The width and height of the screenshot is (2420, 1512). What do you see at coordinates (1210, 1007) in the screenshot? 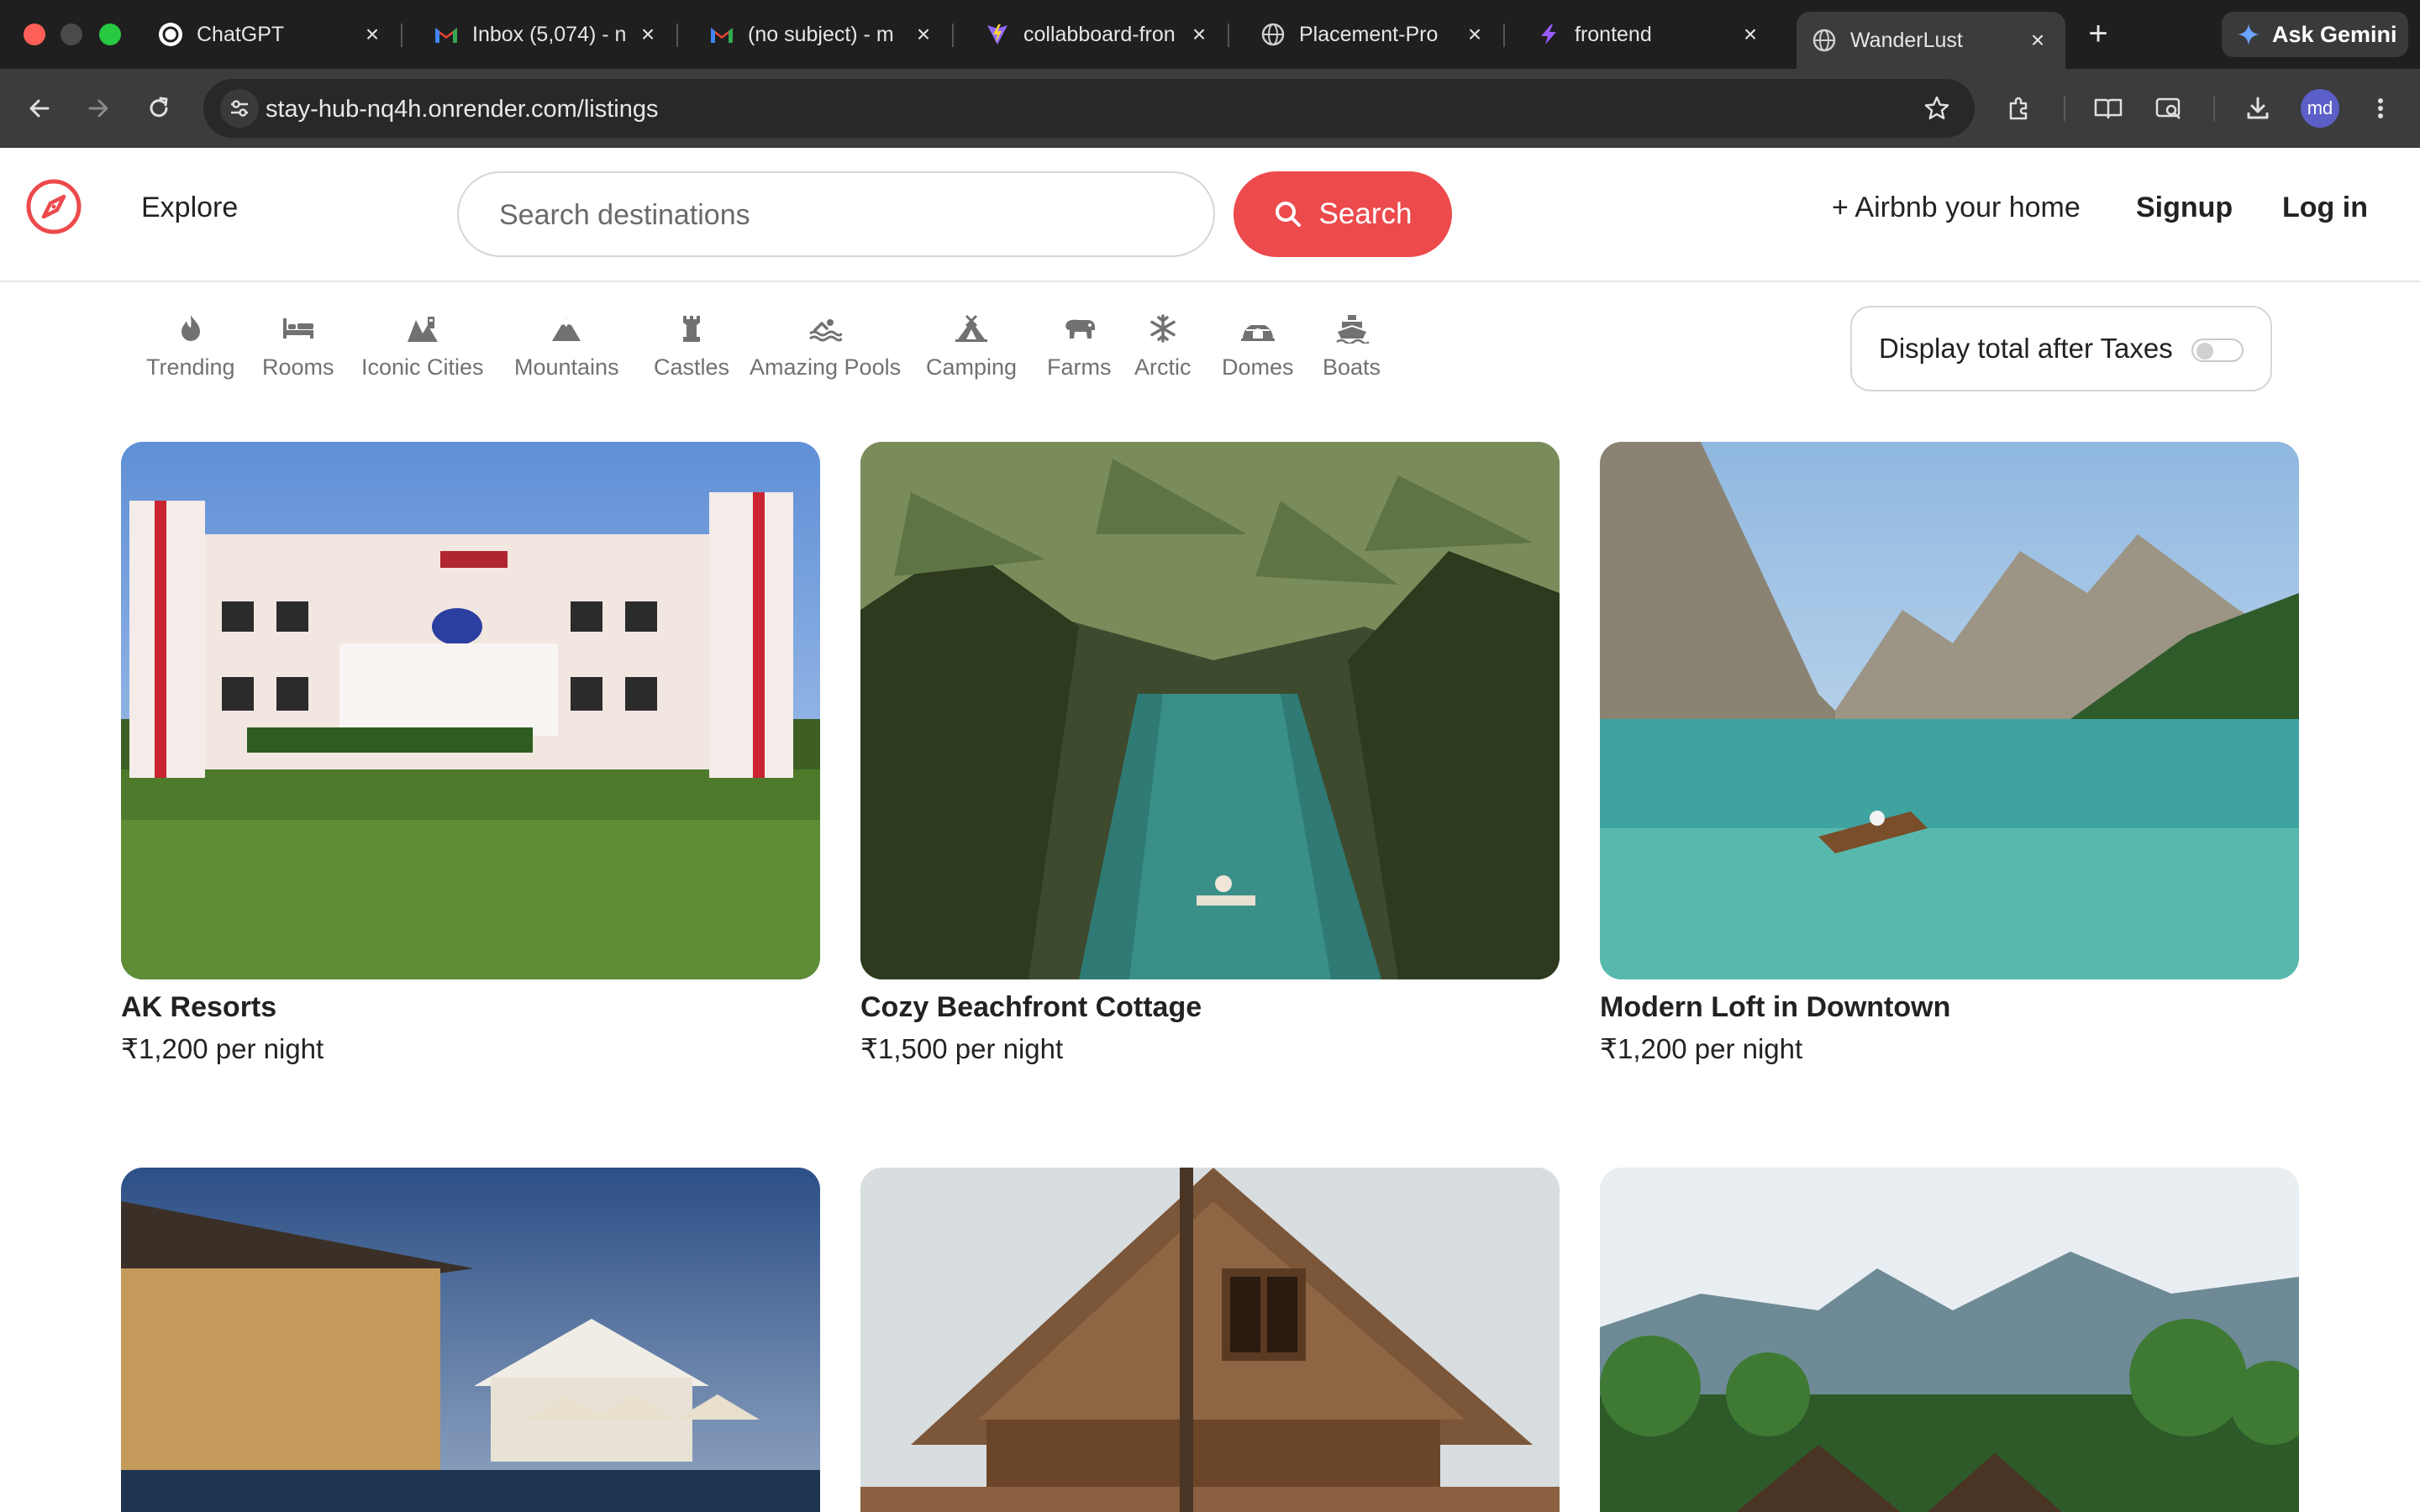
I see `listing-title: Cozy Beachfront Cottage` at bounding box center [1210, 1007].